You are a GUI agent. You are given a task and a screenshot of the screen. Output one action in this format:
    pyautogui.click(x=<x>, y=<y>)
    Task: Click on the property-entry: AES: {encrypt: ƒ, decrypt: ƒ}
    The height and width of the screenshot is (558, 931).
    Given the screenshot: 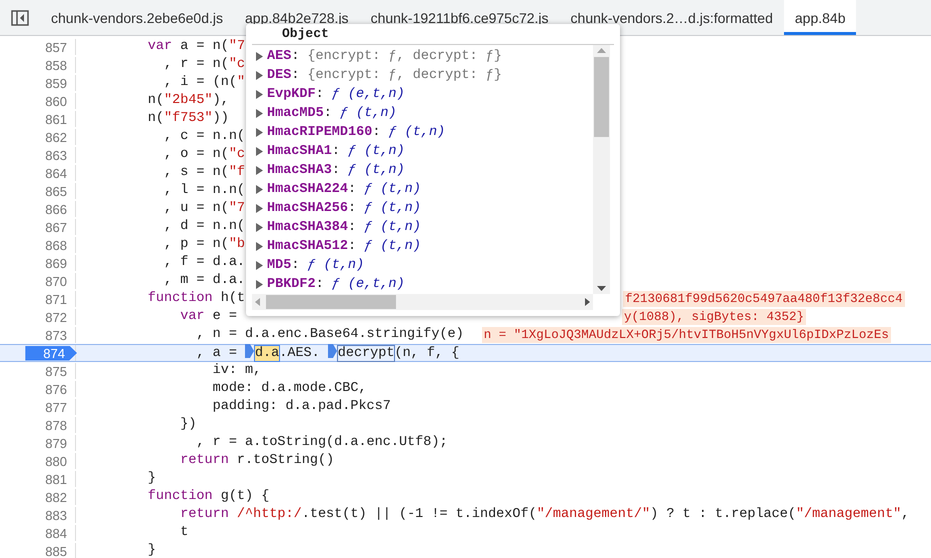 What is the action you would take?
    pyautogui.click(x=384, y=56)
    